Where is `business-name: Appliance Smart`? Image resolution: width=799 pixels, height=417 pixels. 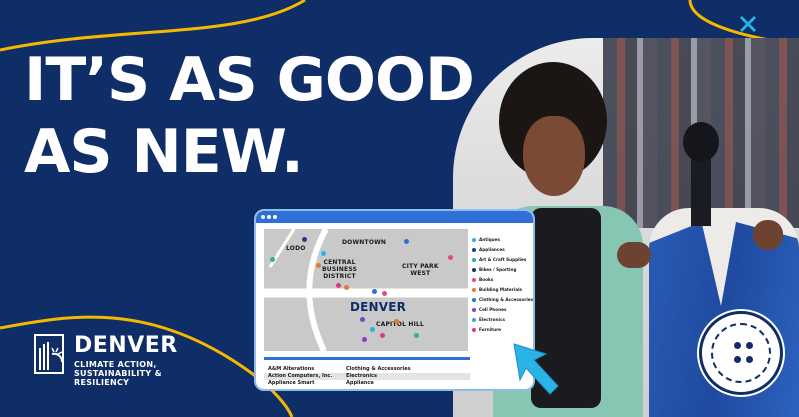
business-name: Appliance Smart is located at coordinates (291, 383).